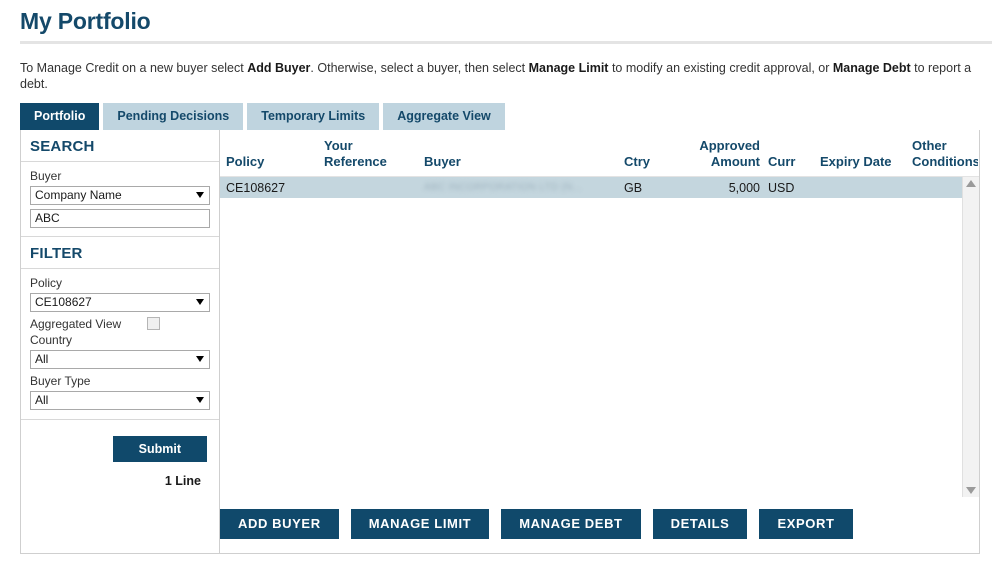 The height and width of the screenshot is (562, 1000). What do you see at coordinates (134, 68) in the screenshot?
I see `intro-part-1: To Manage Credit on a new buyer select` at bounding box center [134, 68].